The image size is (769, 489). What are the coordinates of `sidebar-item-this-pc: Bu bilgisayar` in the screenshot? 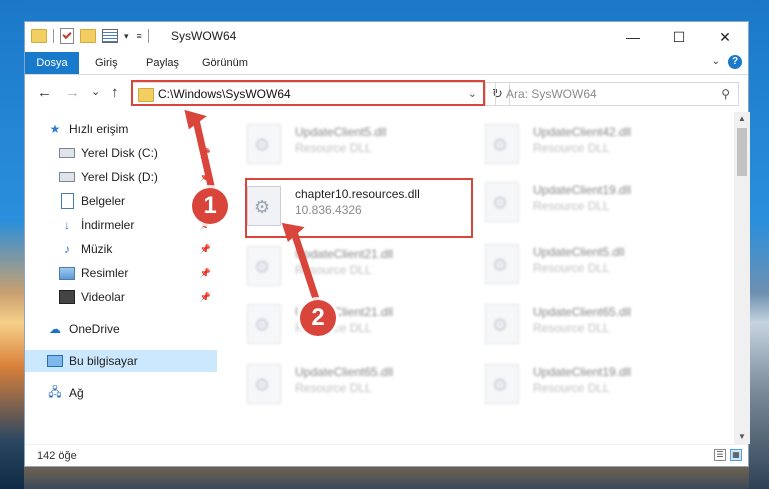 It's located at (121, 361).